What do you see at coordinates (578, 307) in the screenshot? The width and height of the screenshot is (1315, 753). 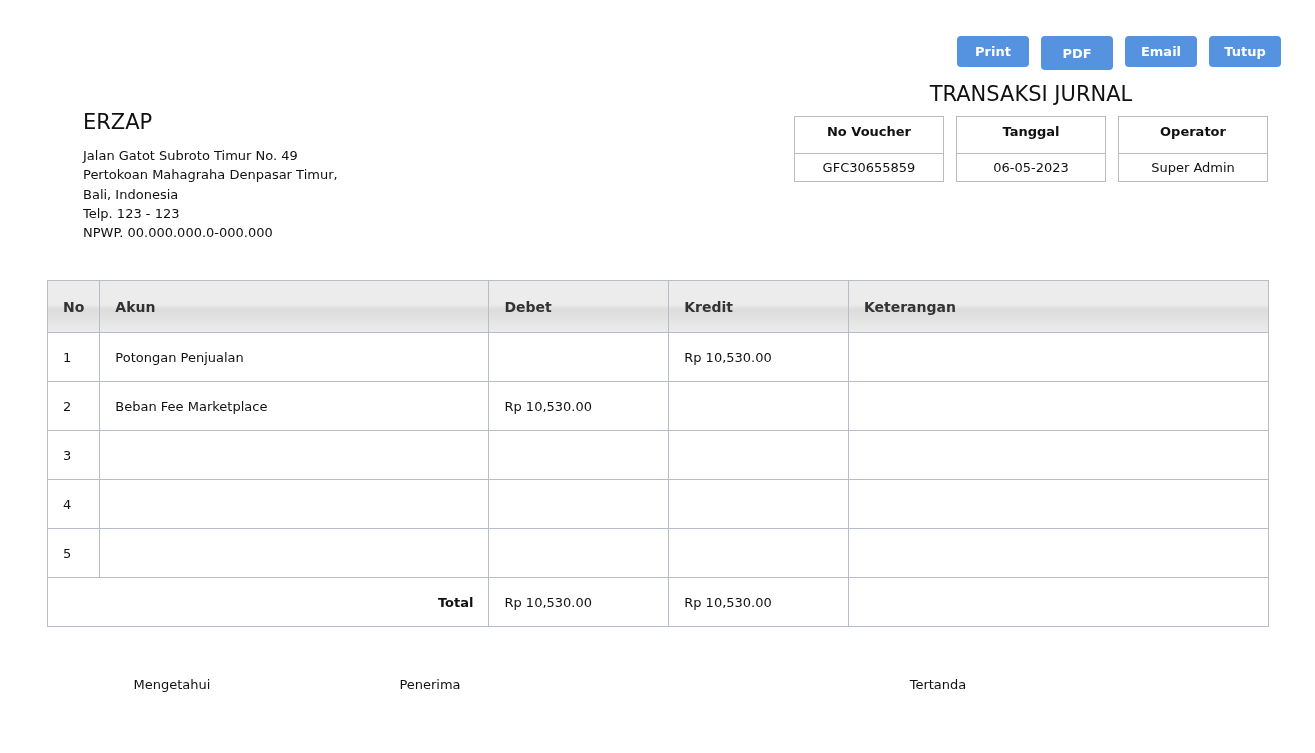 I see `column-header: Debet` at bounding box center [578, 307].